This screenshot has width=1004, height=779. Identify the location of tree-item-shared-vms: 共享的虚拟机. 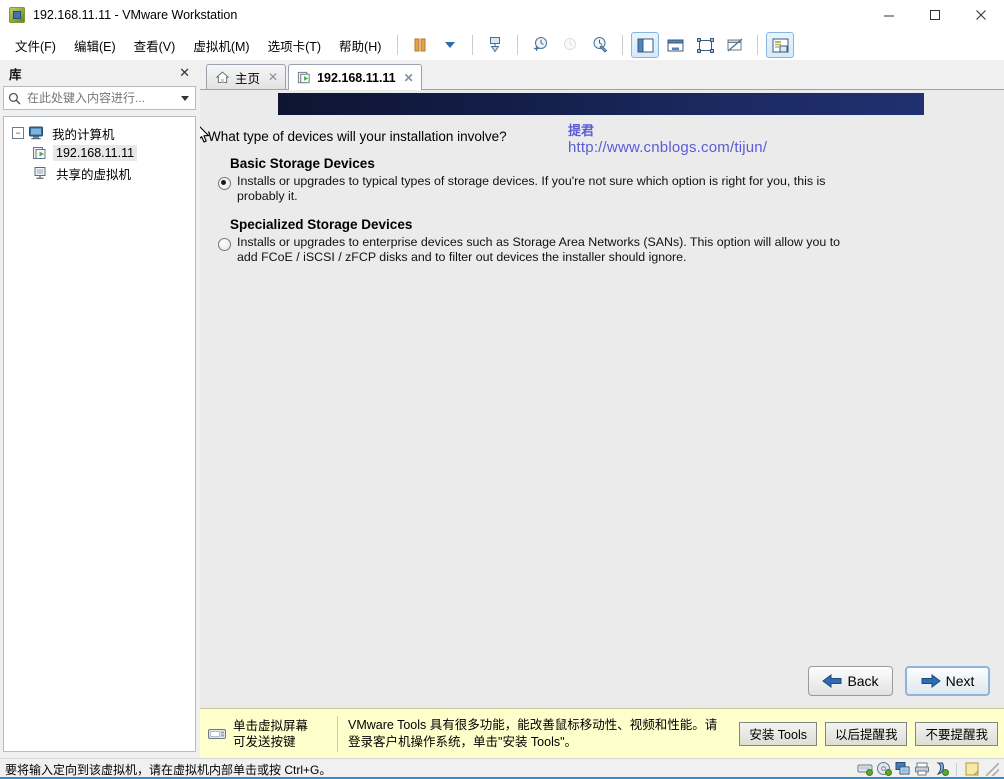
(99, 173).